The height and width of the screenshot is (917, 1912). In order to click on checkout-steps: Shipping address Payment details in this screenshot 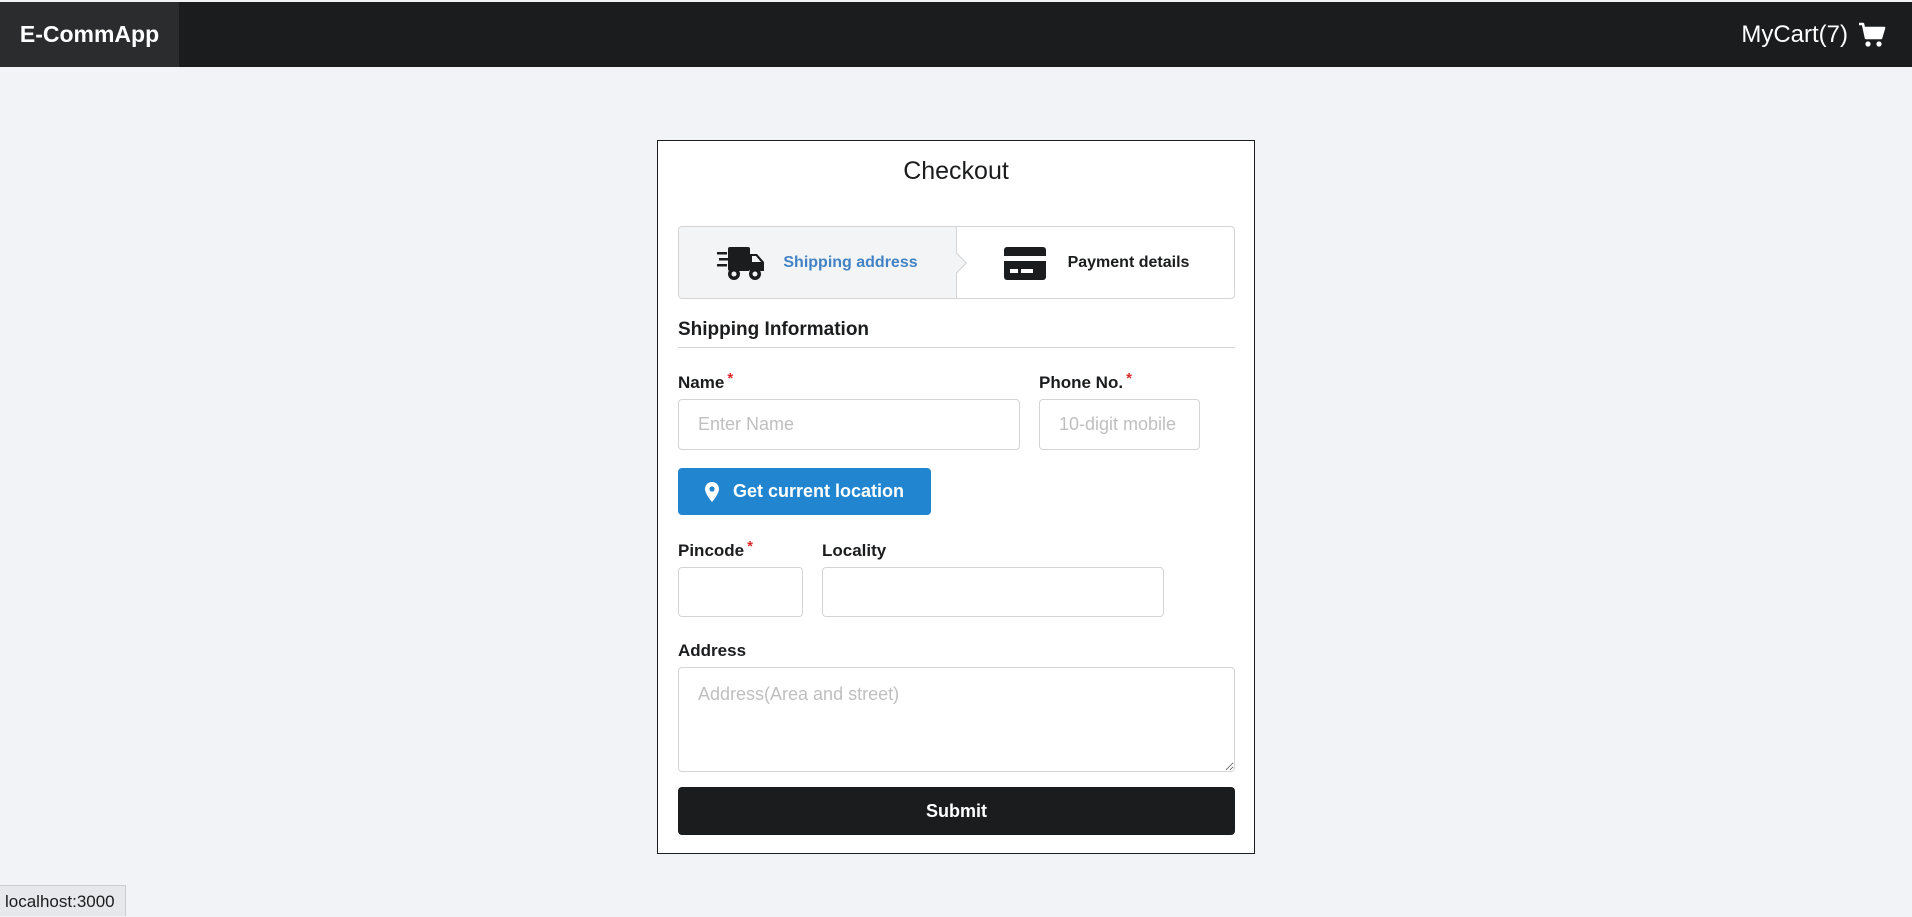, I will do `click(956, 262)`.